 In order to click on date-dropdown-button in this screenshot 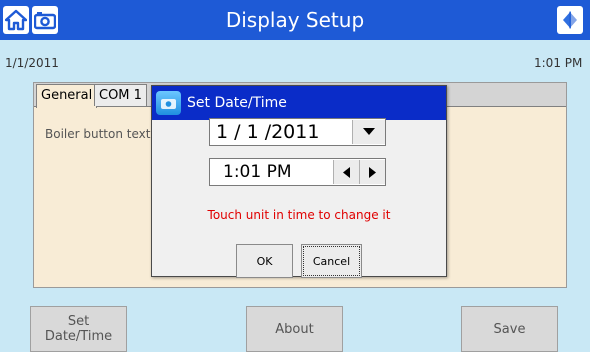, I will do `click(368, 132)`.